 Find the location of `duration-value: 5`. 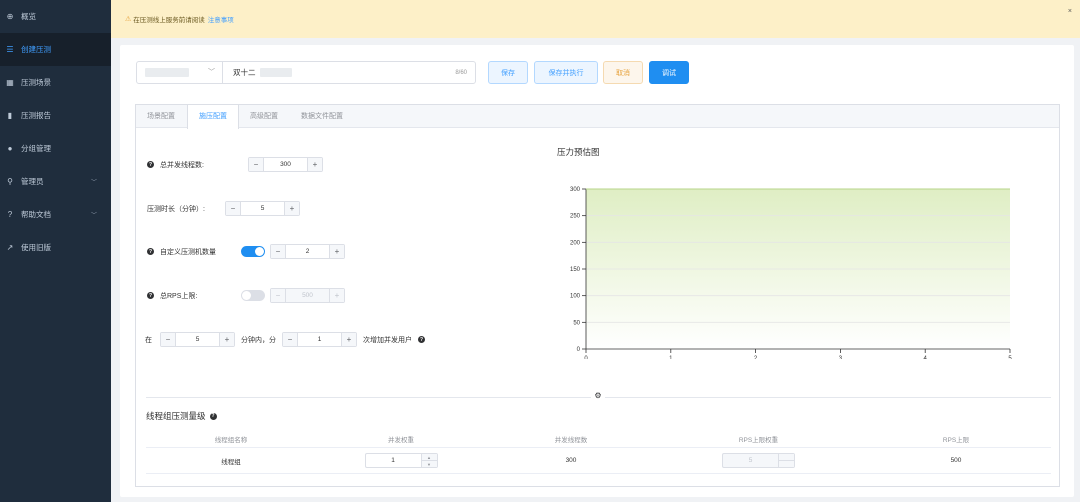

duration-value: 5 is located at coordinates (262, 208).